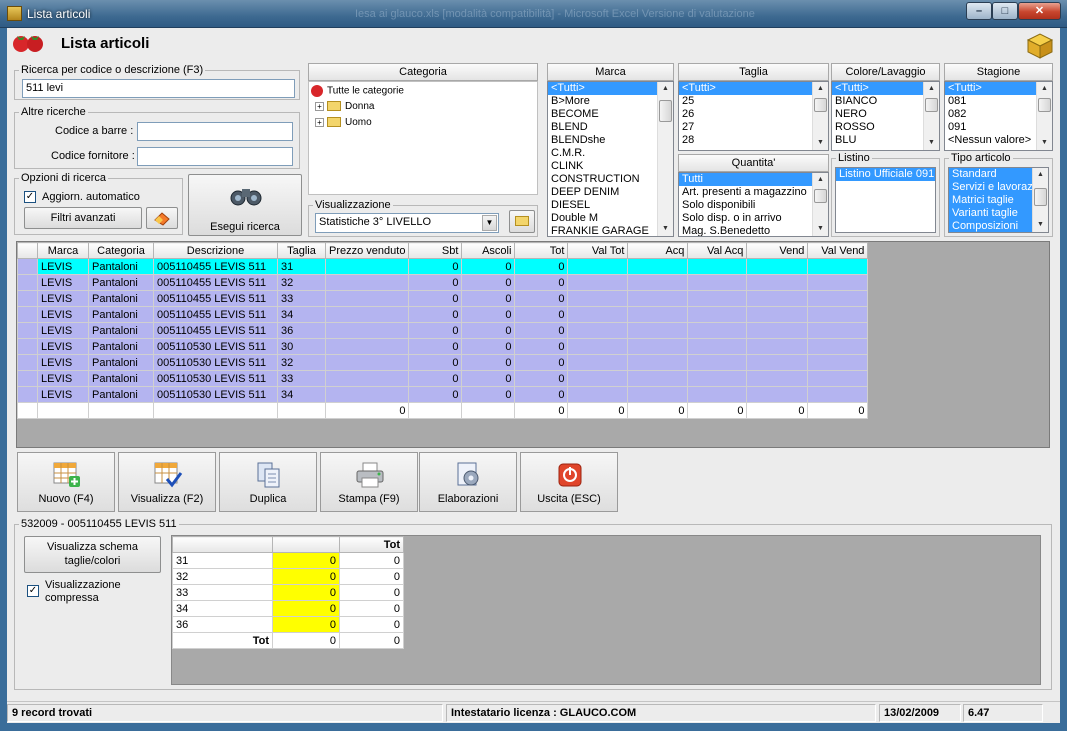 Image resolution: width=1067 pixels, height=731 pixels. Describe the element at coordinates (1039, 11) in the screenshot. I see `close-button: ✕` at that location.